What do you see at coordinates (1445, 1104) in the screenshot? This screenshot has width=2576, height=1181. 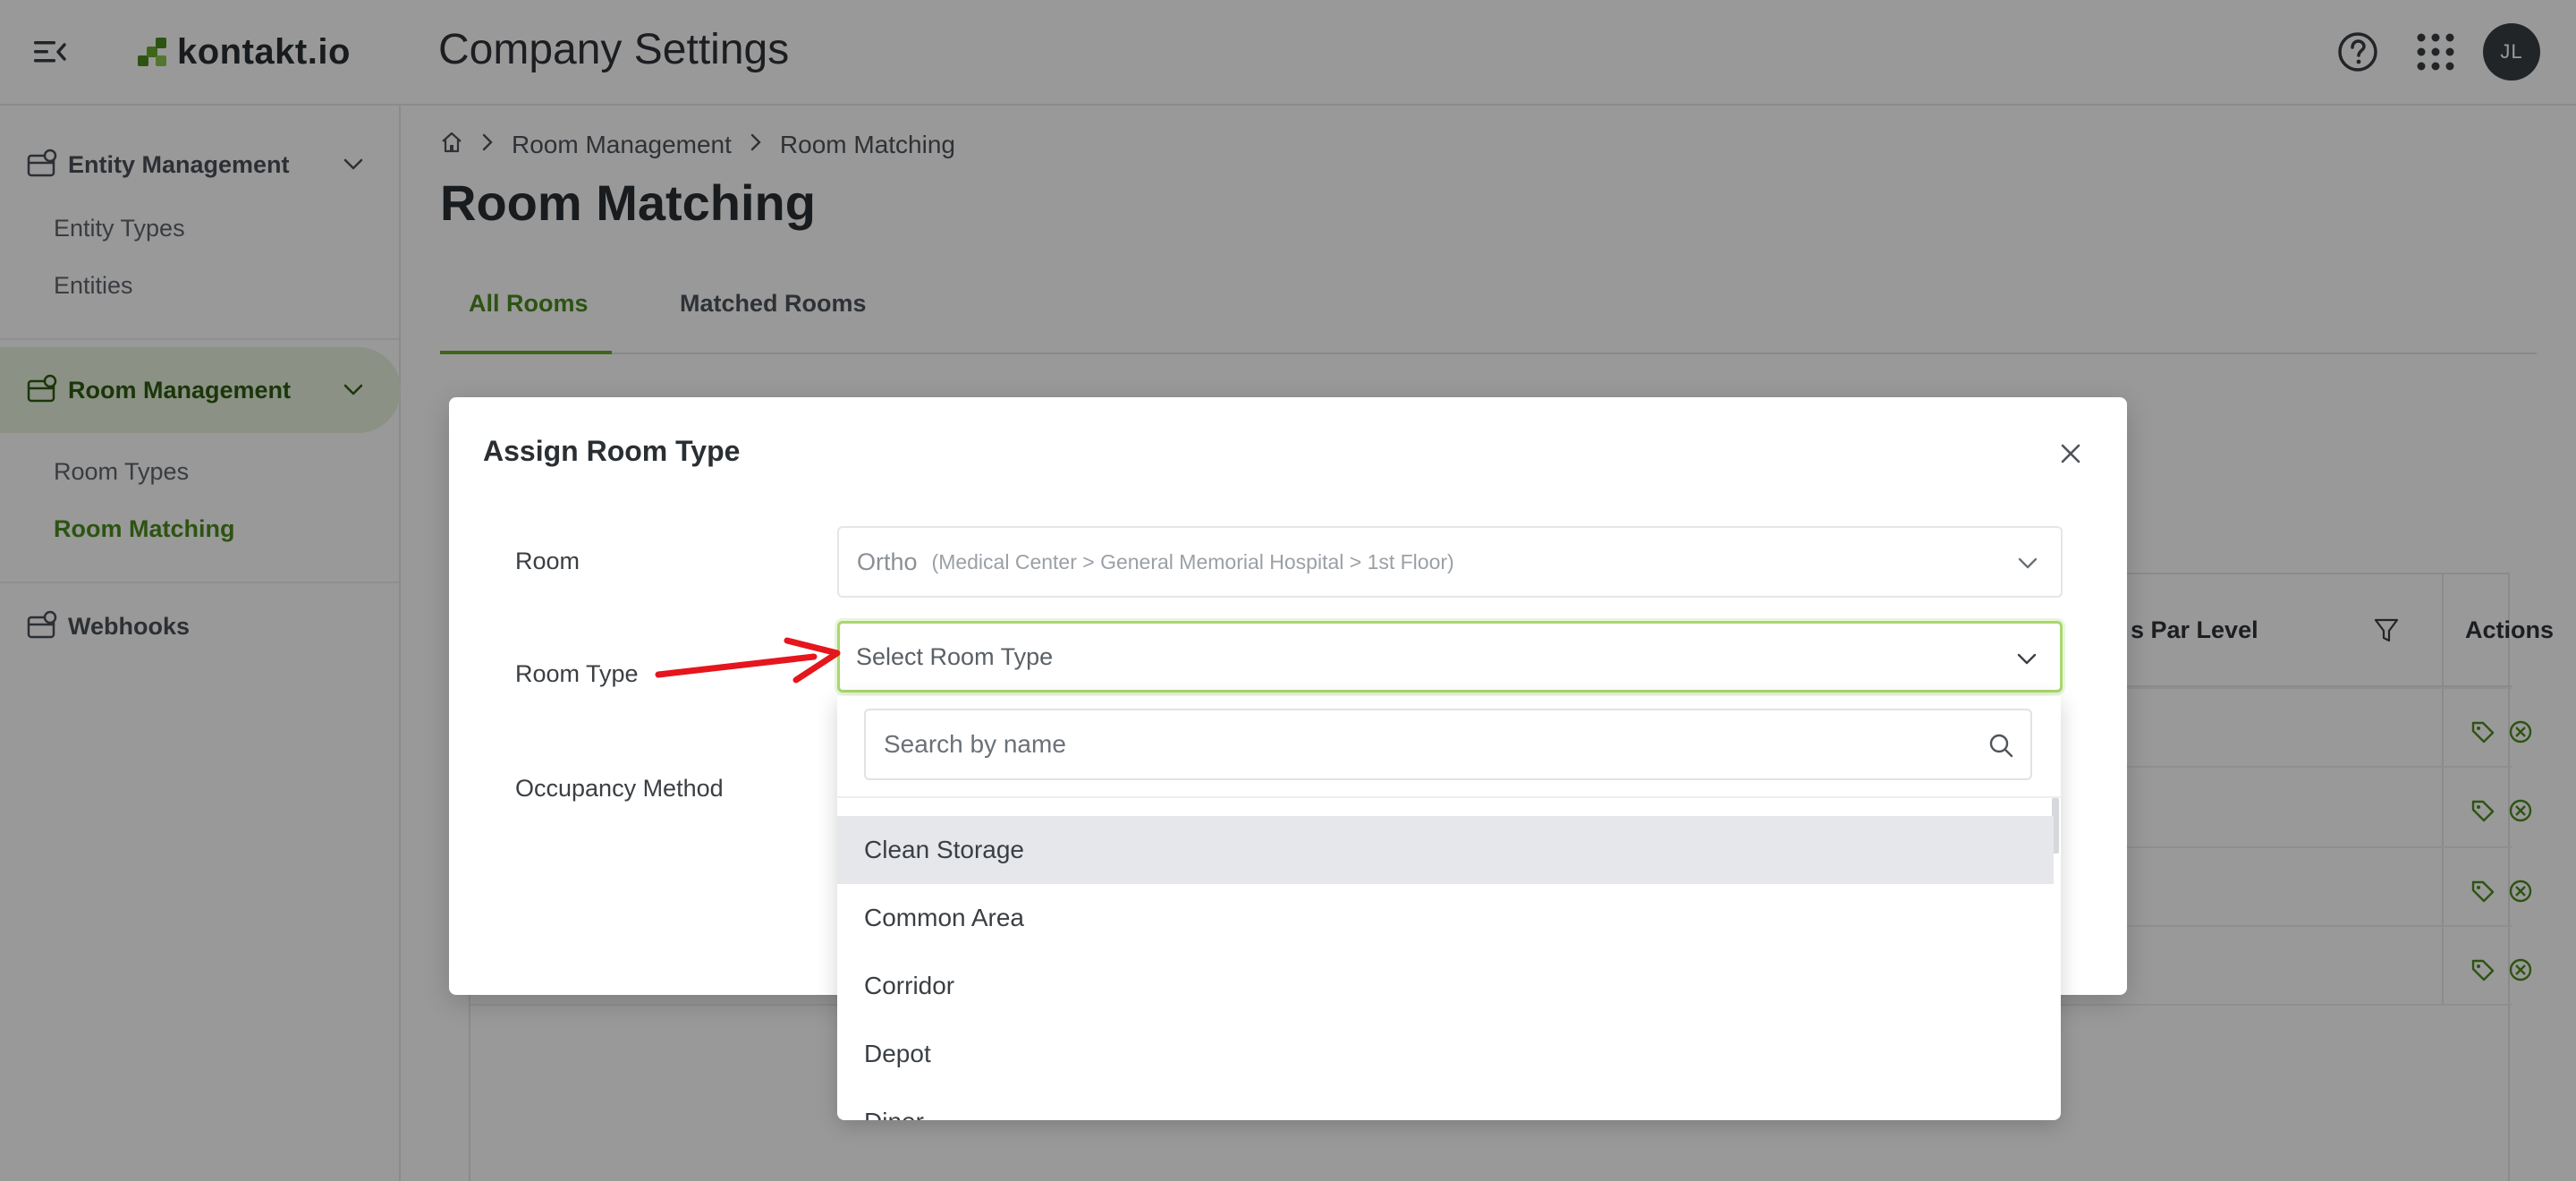 I see `dropdown-option: Diner` at bounding box center [1445, 1104].